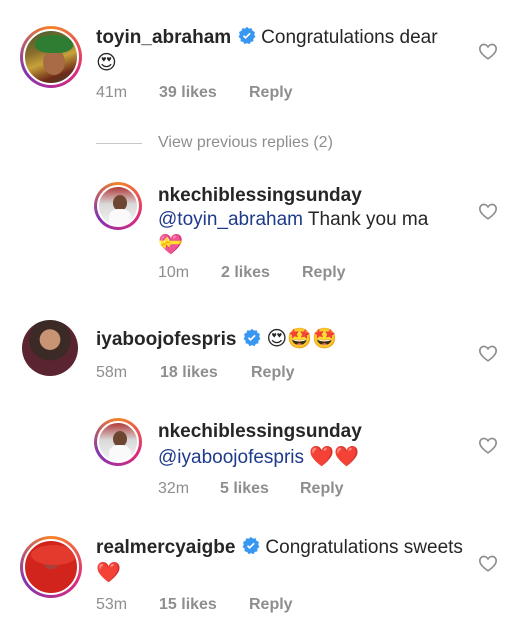  What do you see at coordinates (204, 605) in the screenshot?
I see `likes-count: 15 likes` at bounding box center [204, 605].